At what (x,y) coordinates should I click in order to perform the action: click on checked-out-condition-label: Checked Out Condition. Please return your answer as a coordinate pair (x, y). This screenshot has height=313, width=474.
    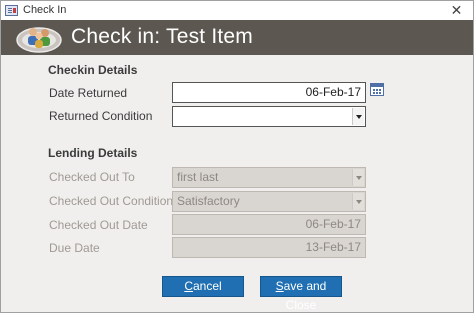
    Looking at the image, I should click on (111, 201).